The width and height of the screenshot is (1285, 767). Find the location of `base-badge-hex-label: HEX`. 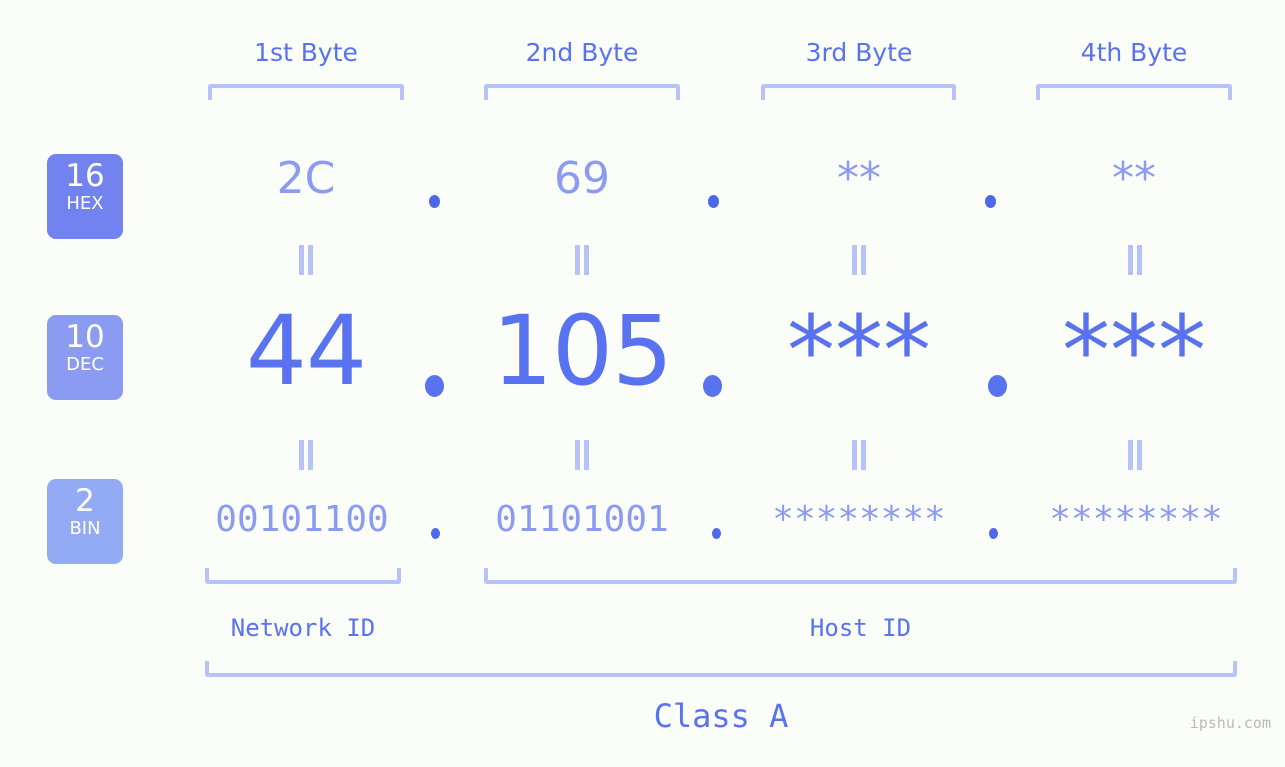

base-badge-hex-label: HEX is located at coordinates (85, 203).